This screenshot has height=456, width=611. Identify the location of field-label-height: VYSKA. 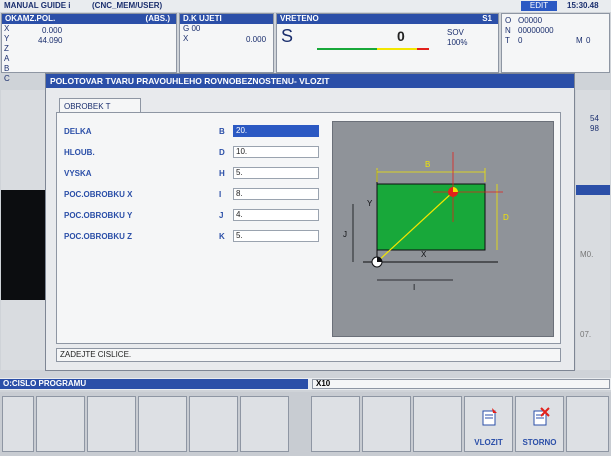
(78, 173).